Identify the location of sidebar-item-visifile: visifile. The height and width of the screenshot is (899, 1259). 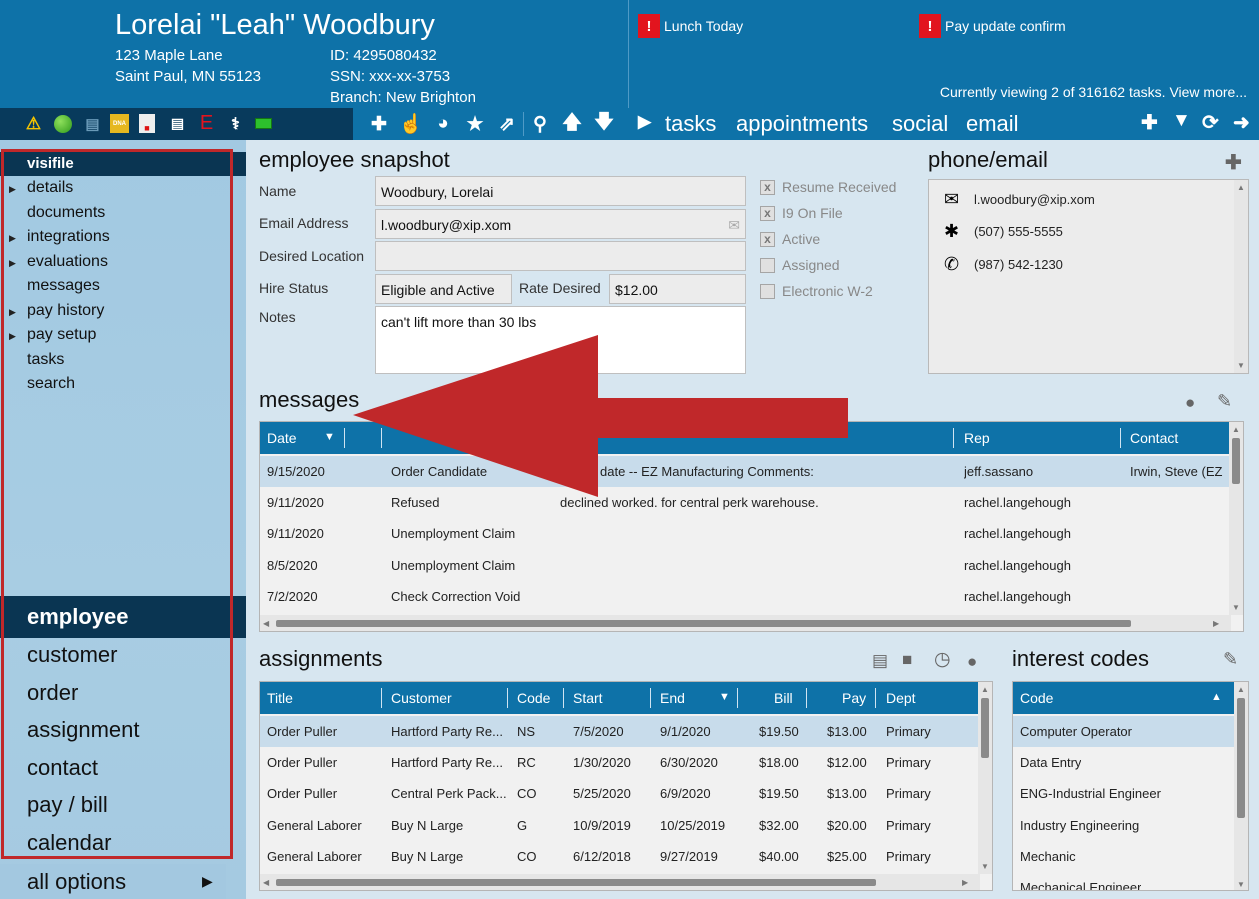
(50, 163).